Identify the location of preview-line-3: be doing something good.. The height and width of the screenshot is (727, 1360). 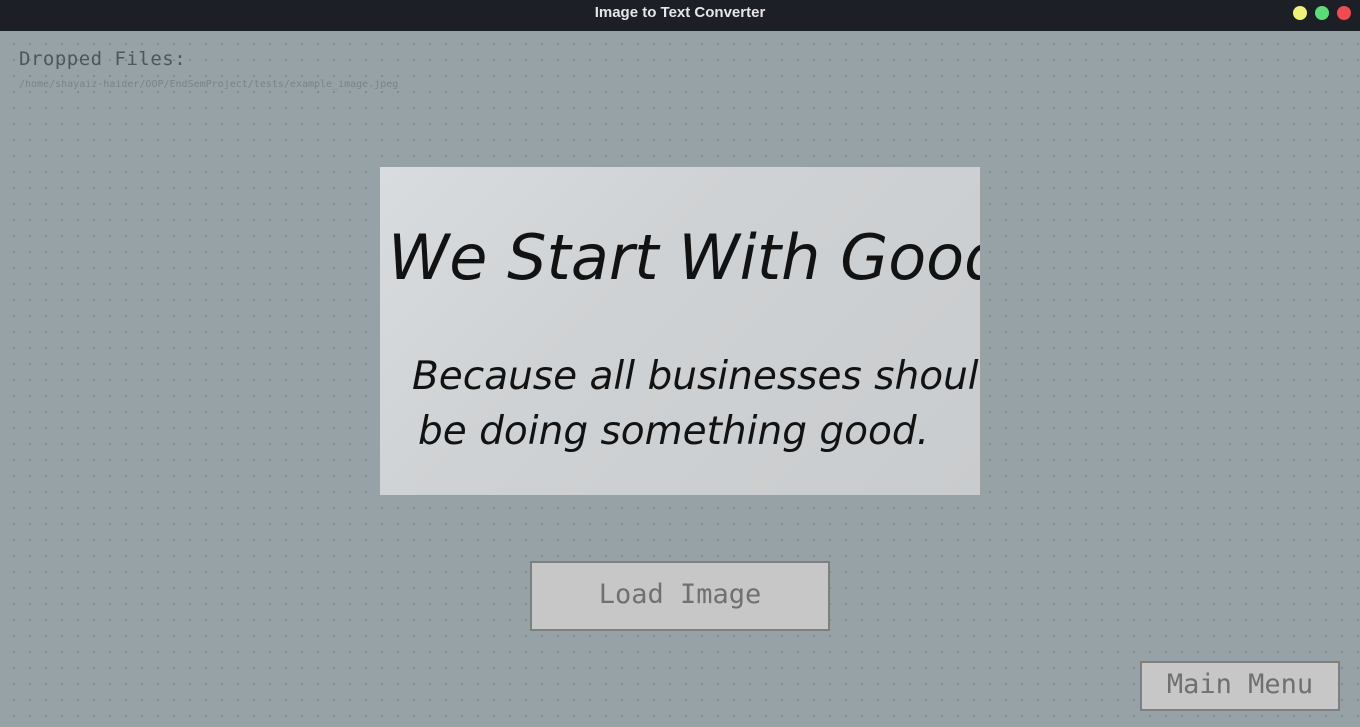
(673, 431).